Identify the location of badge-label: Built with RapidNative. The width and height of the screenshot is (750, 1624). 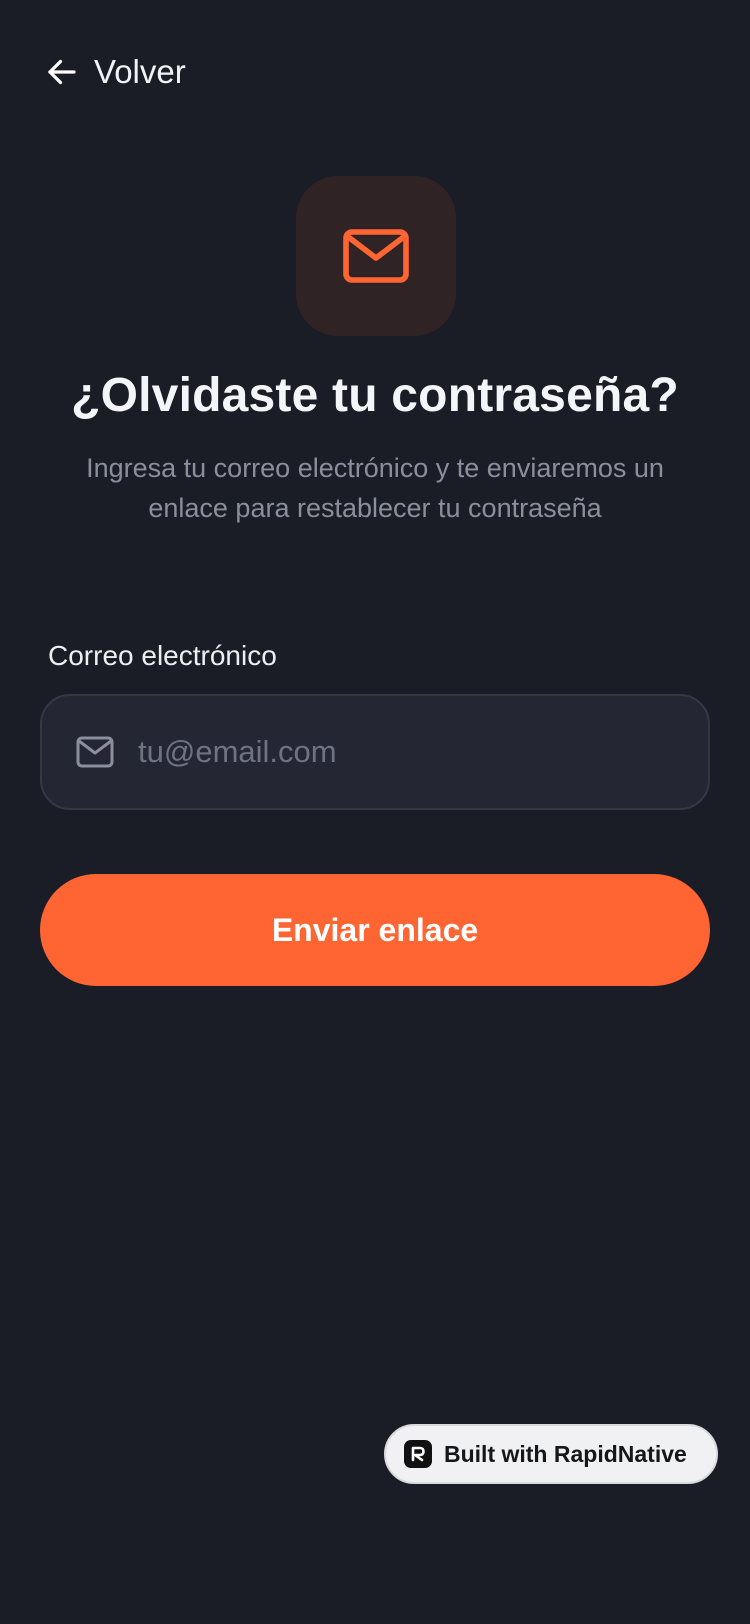
(565, 1453).